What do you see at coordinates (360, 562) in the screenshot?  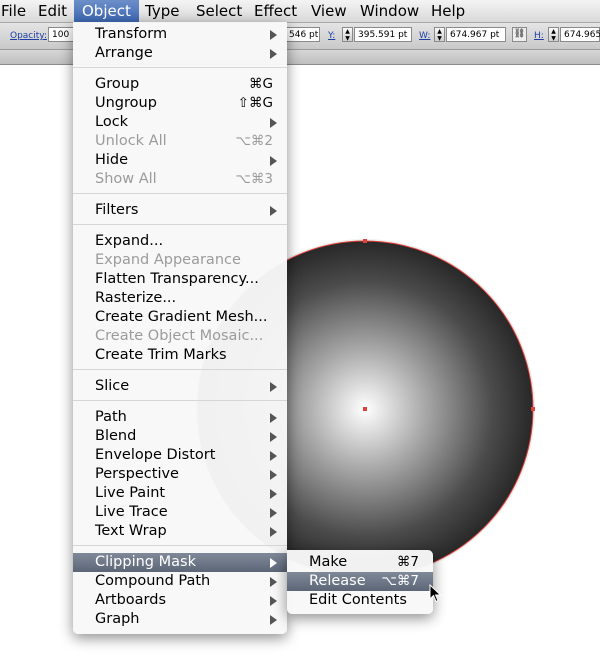 I see `submenu-item-make: Make ⌘7` at bounding box center [360, 562].